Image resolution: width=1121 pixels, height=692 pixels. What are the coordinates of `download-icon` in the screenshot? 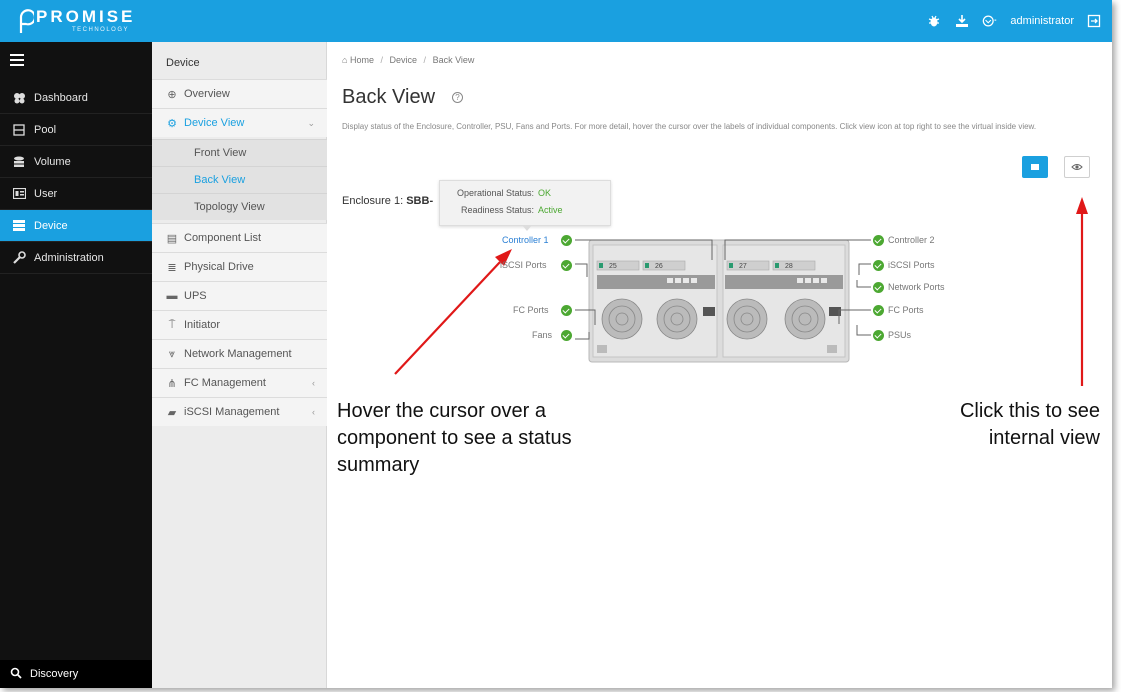 It's located at (962, 21).